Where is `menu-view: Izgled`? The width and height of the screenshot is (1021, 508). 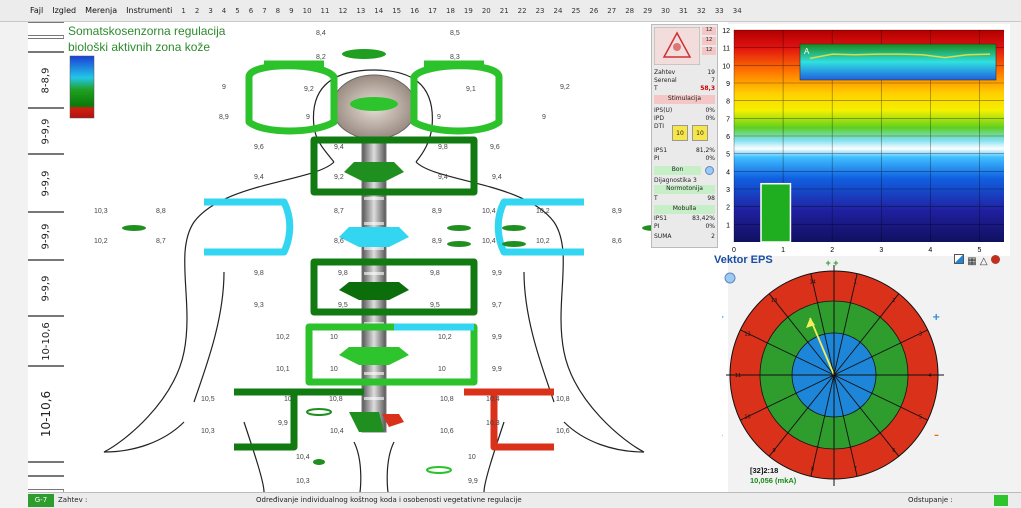
menu-view: Izgled is located at coordinates (64, 10).